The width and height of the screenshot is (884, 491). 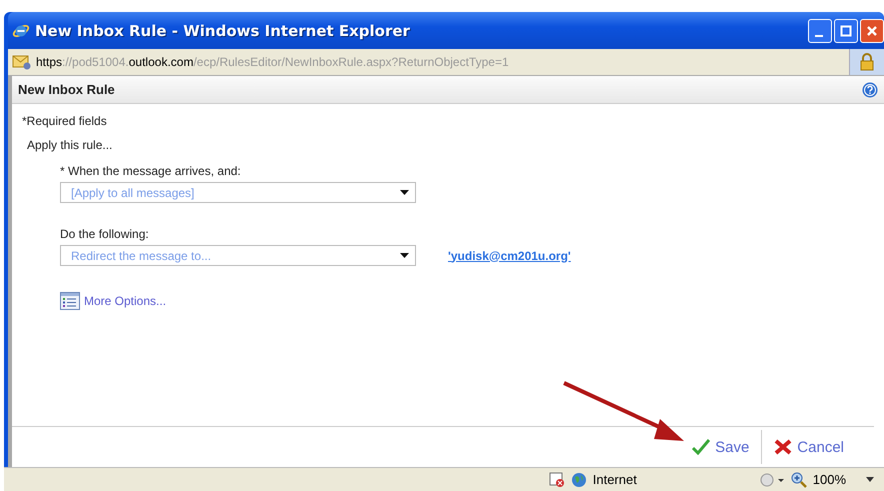 What do you see at coordinates (870, 90) in the screenshot?
I see `help-icon` at bounding box center [870, 90].